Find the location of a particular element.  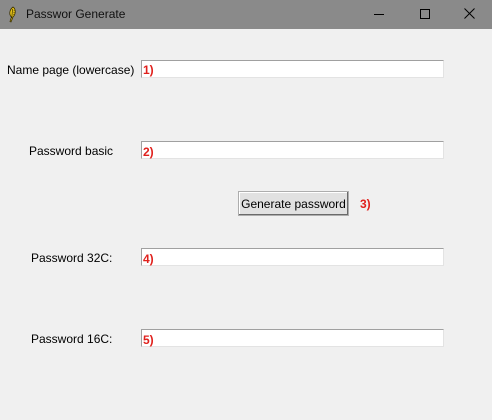

minimize-icon is located at coordinates (379, 15).